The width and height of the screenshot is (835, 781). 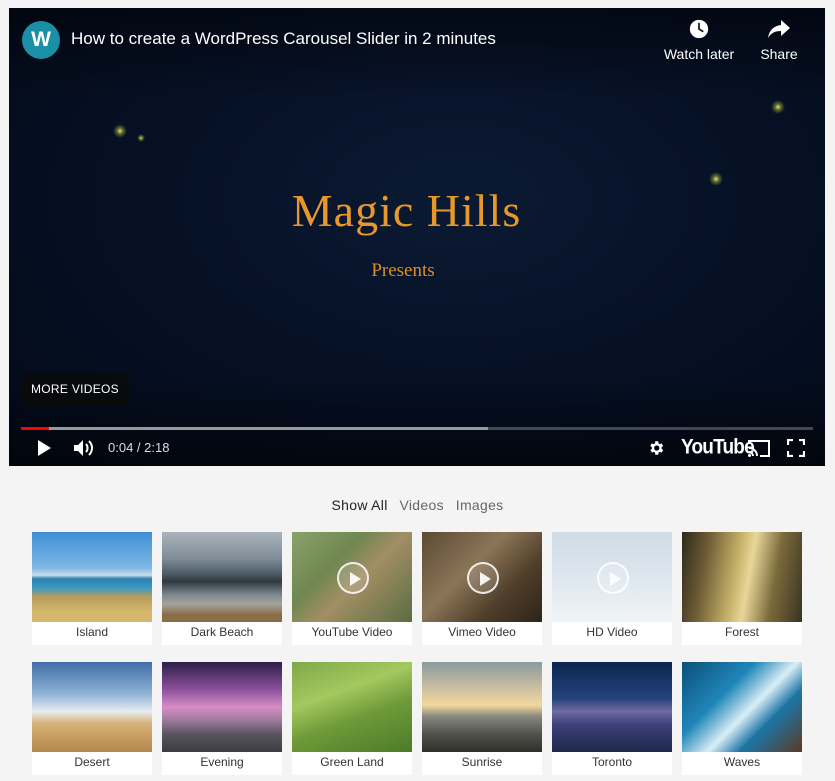 What do you see at coordinates (482, 762) in the screenshot?
I see `gallery-caption: Sunrise` at bounding box center [482, 762].